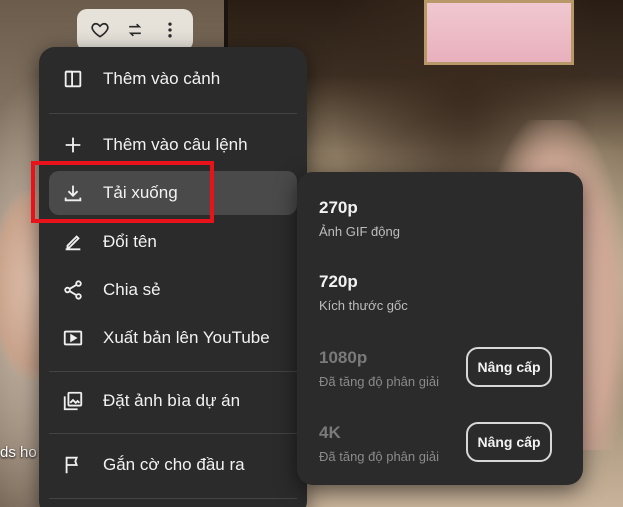 This screenshot has width=623, height=507. I want to click on plus-icon, so click(73, 145).